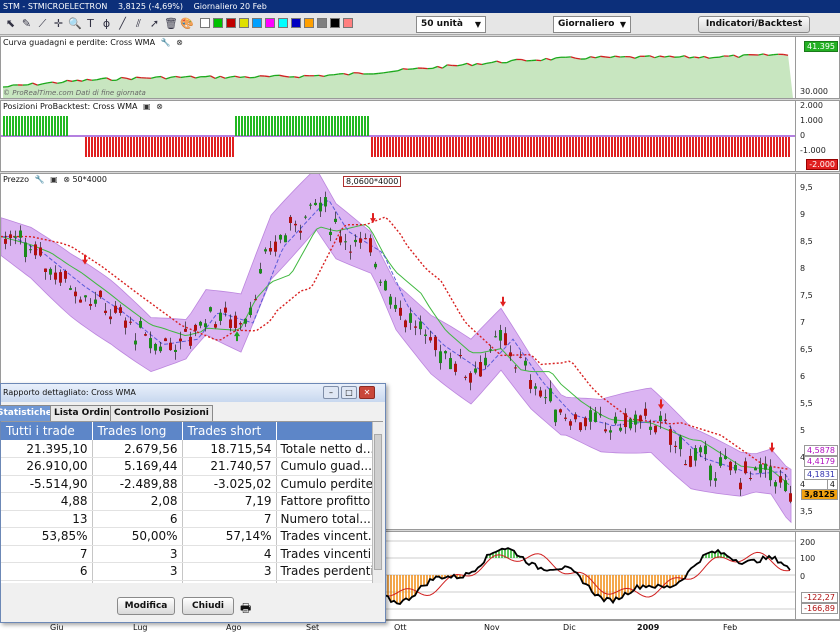  What do you see at coordinates (138, 23) in the screenshot?
I see `channel-icon: ⫽` at bounding box center [138, 23].